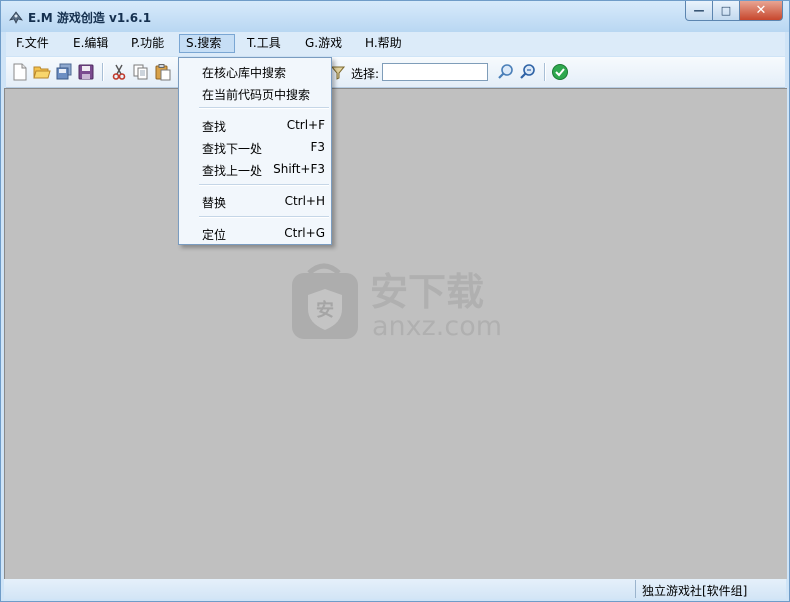 The width and height of the screenshot is (790, 602). What do you see at coordinates (506, 72) in the screenshot?
I see `search-icon` at bounding box center [506, 72].